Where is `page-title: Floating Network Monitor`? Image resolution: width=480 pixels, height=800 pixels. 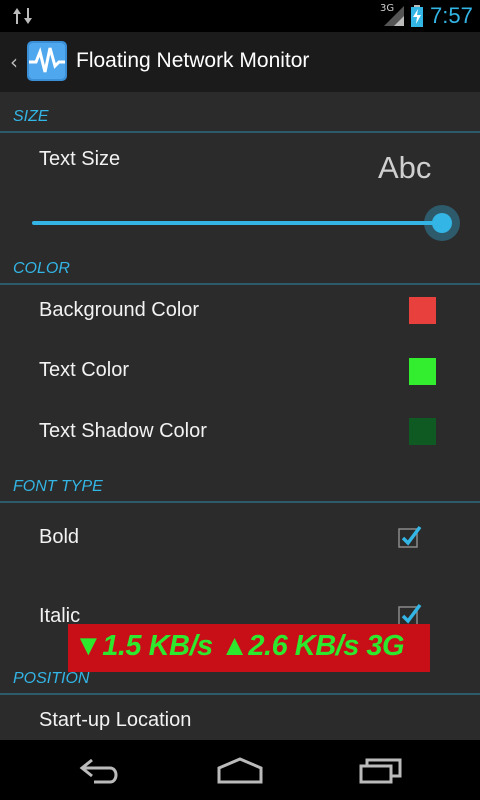
page-title: Floating Network Monitor is located at coordinates (193, 60).